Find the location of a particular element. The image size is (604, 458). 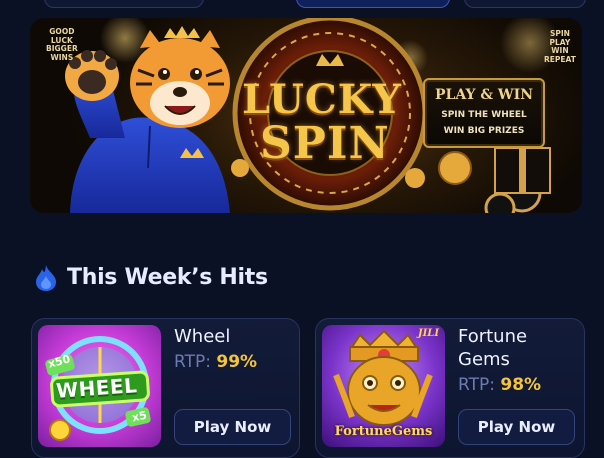

section-title: This Week’s Hits is located at coordinates (167, 277).